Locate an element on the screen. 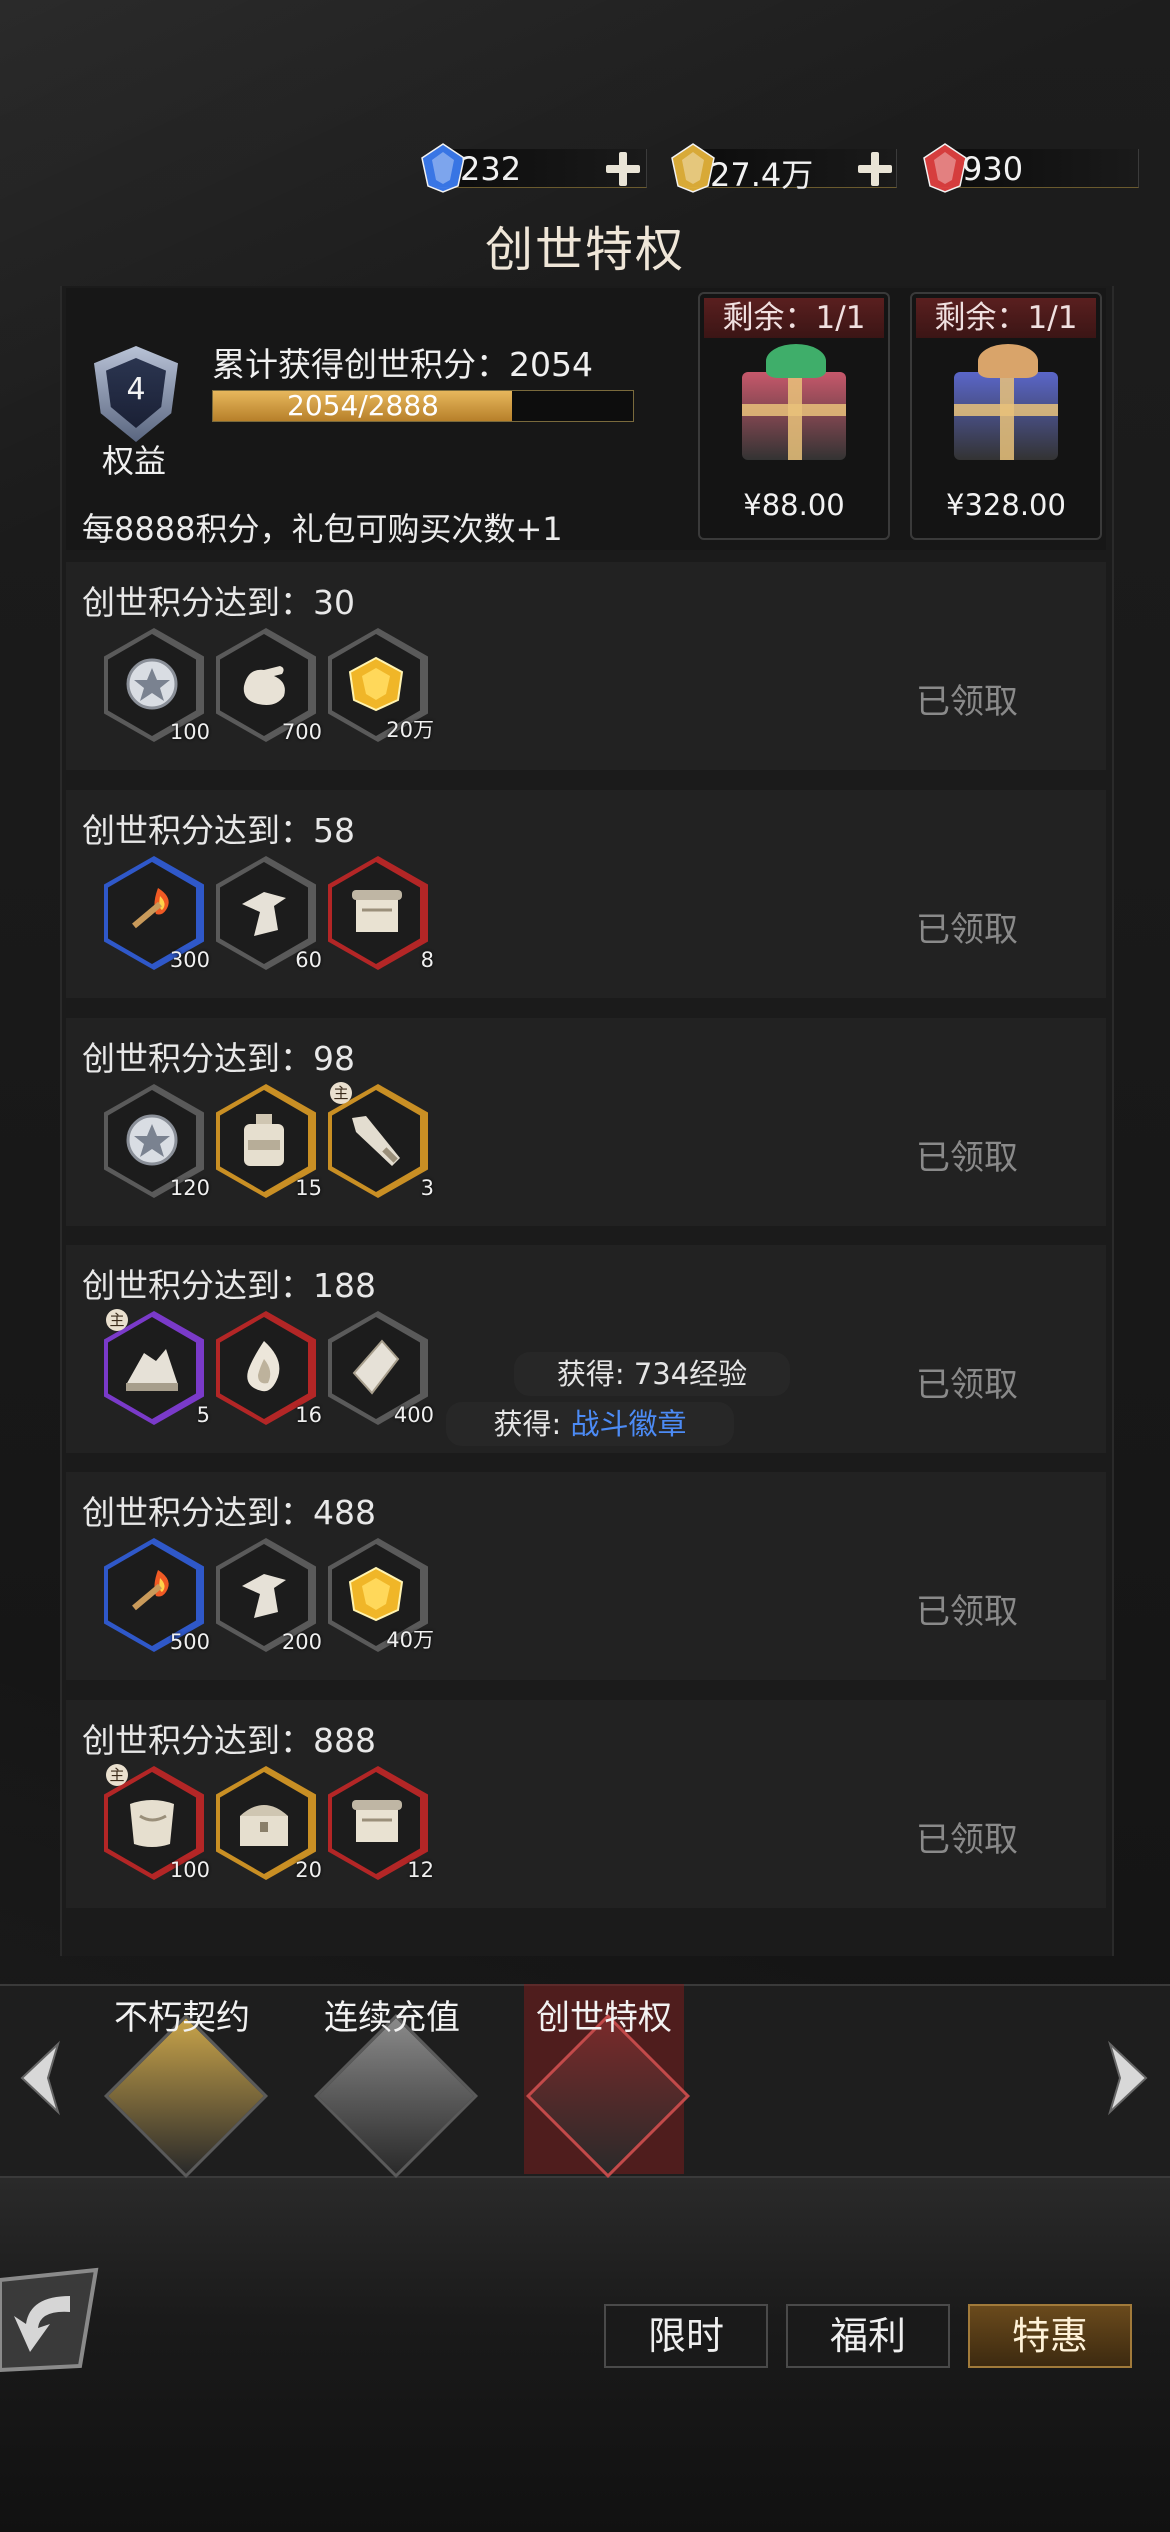 Image resolution: width=1170 pixels, height=2532 pixels. milestone-label: 创世积分达到：188 is located at coordinates (229, 1285).